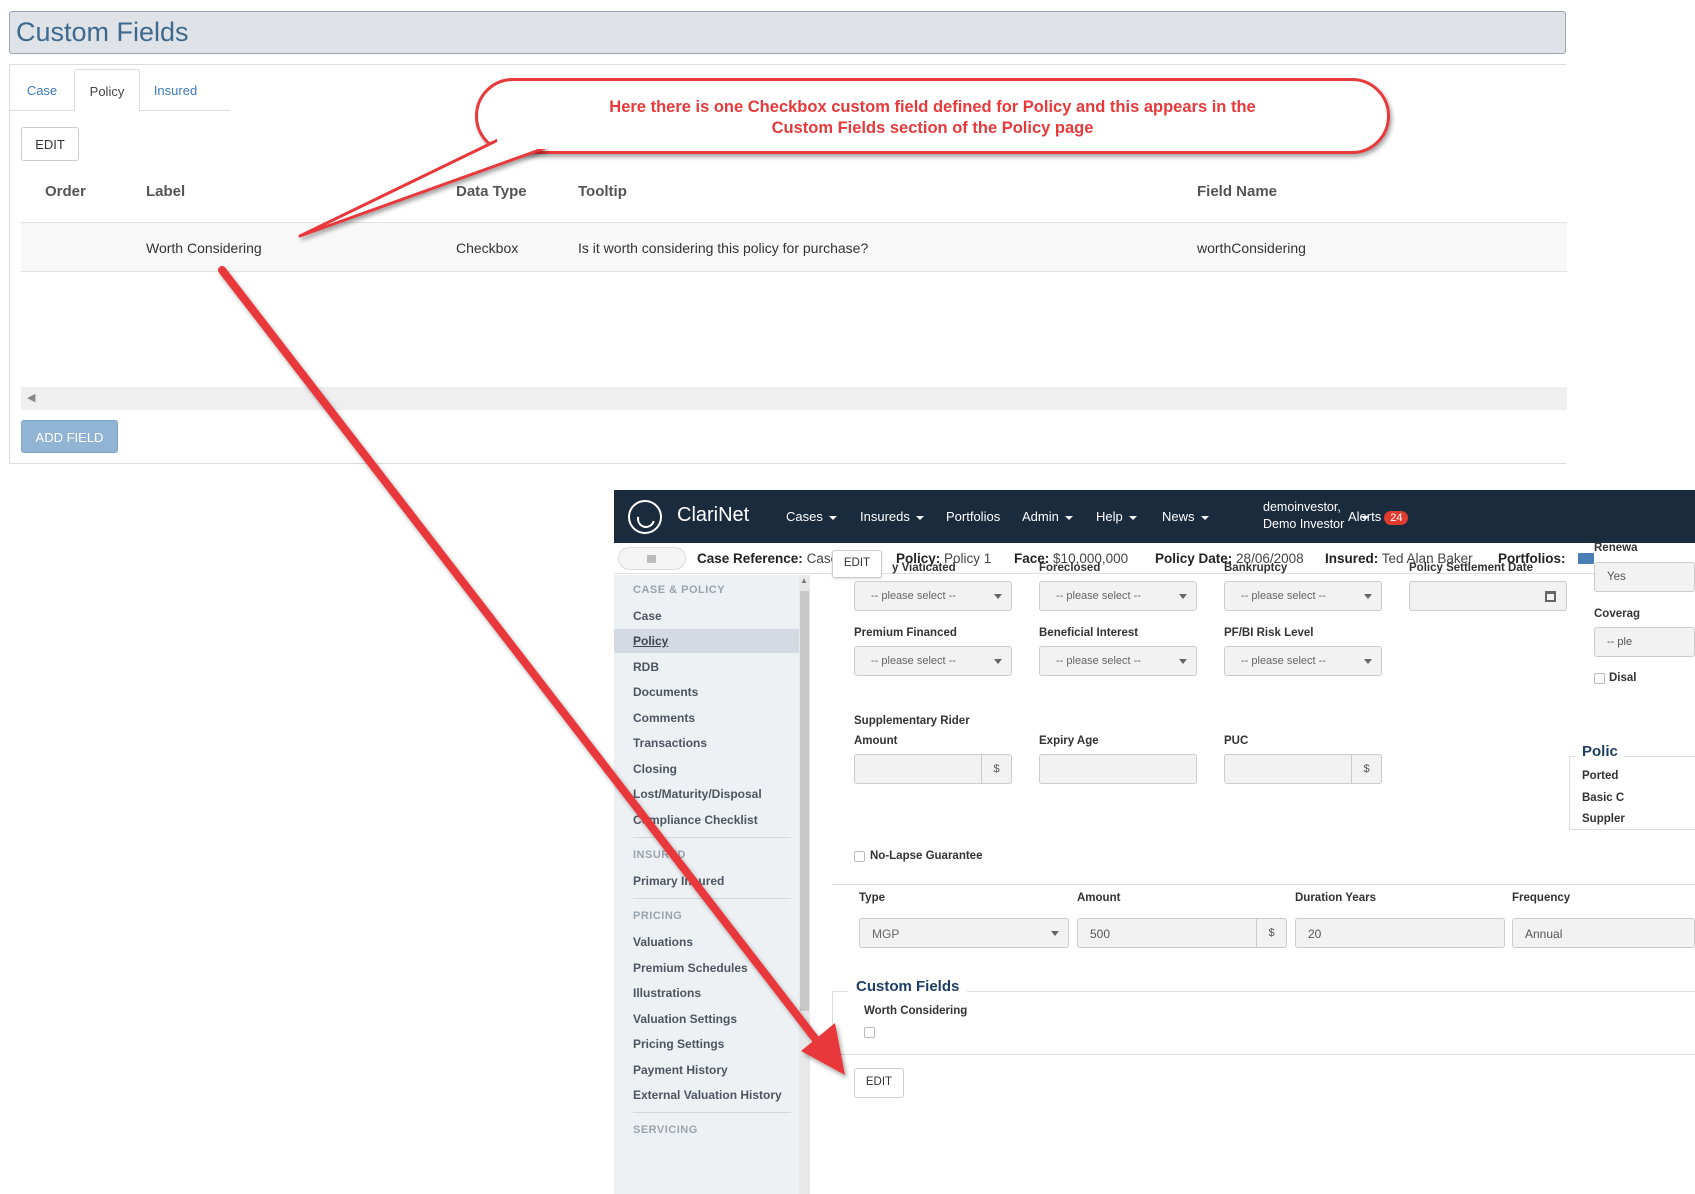 Image resolution: width=1695 pixels, height=1194 pixels. Describe the element at coordinates (655, 769) in the screenshot. I see `sidebar-item-closing: Closing` at that location.